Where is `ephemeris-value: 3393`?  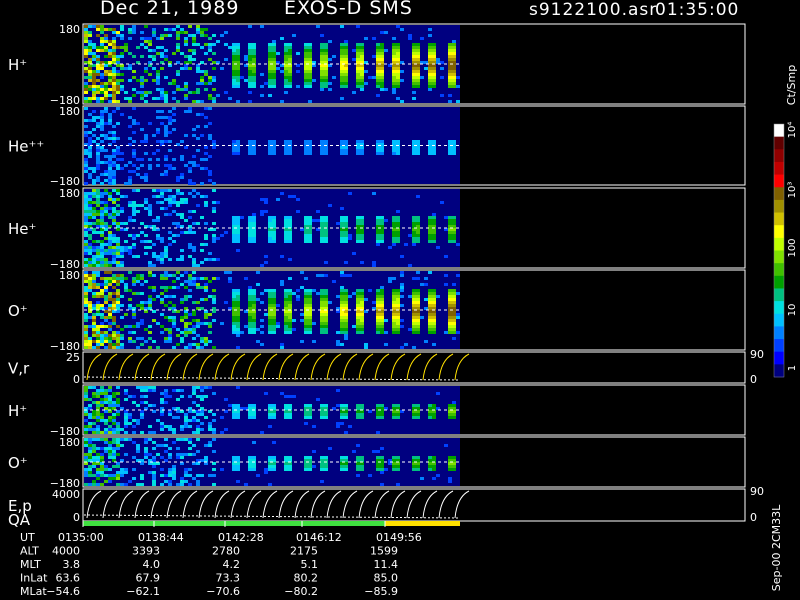 ephemeris-value: 3393 is located at coordinates (146, 551).